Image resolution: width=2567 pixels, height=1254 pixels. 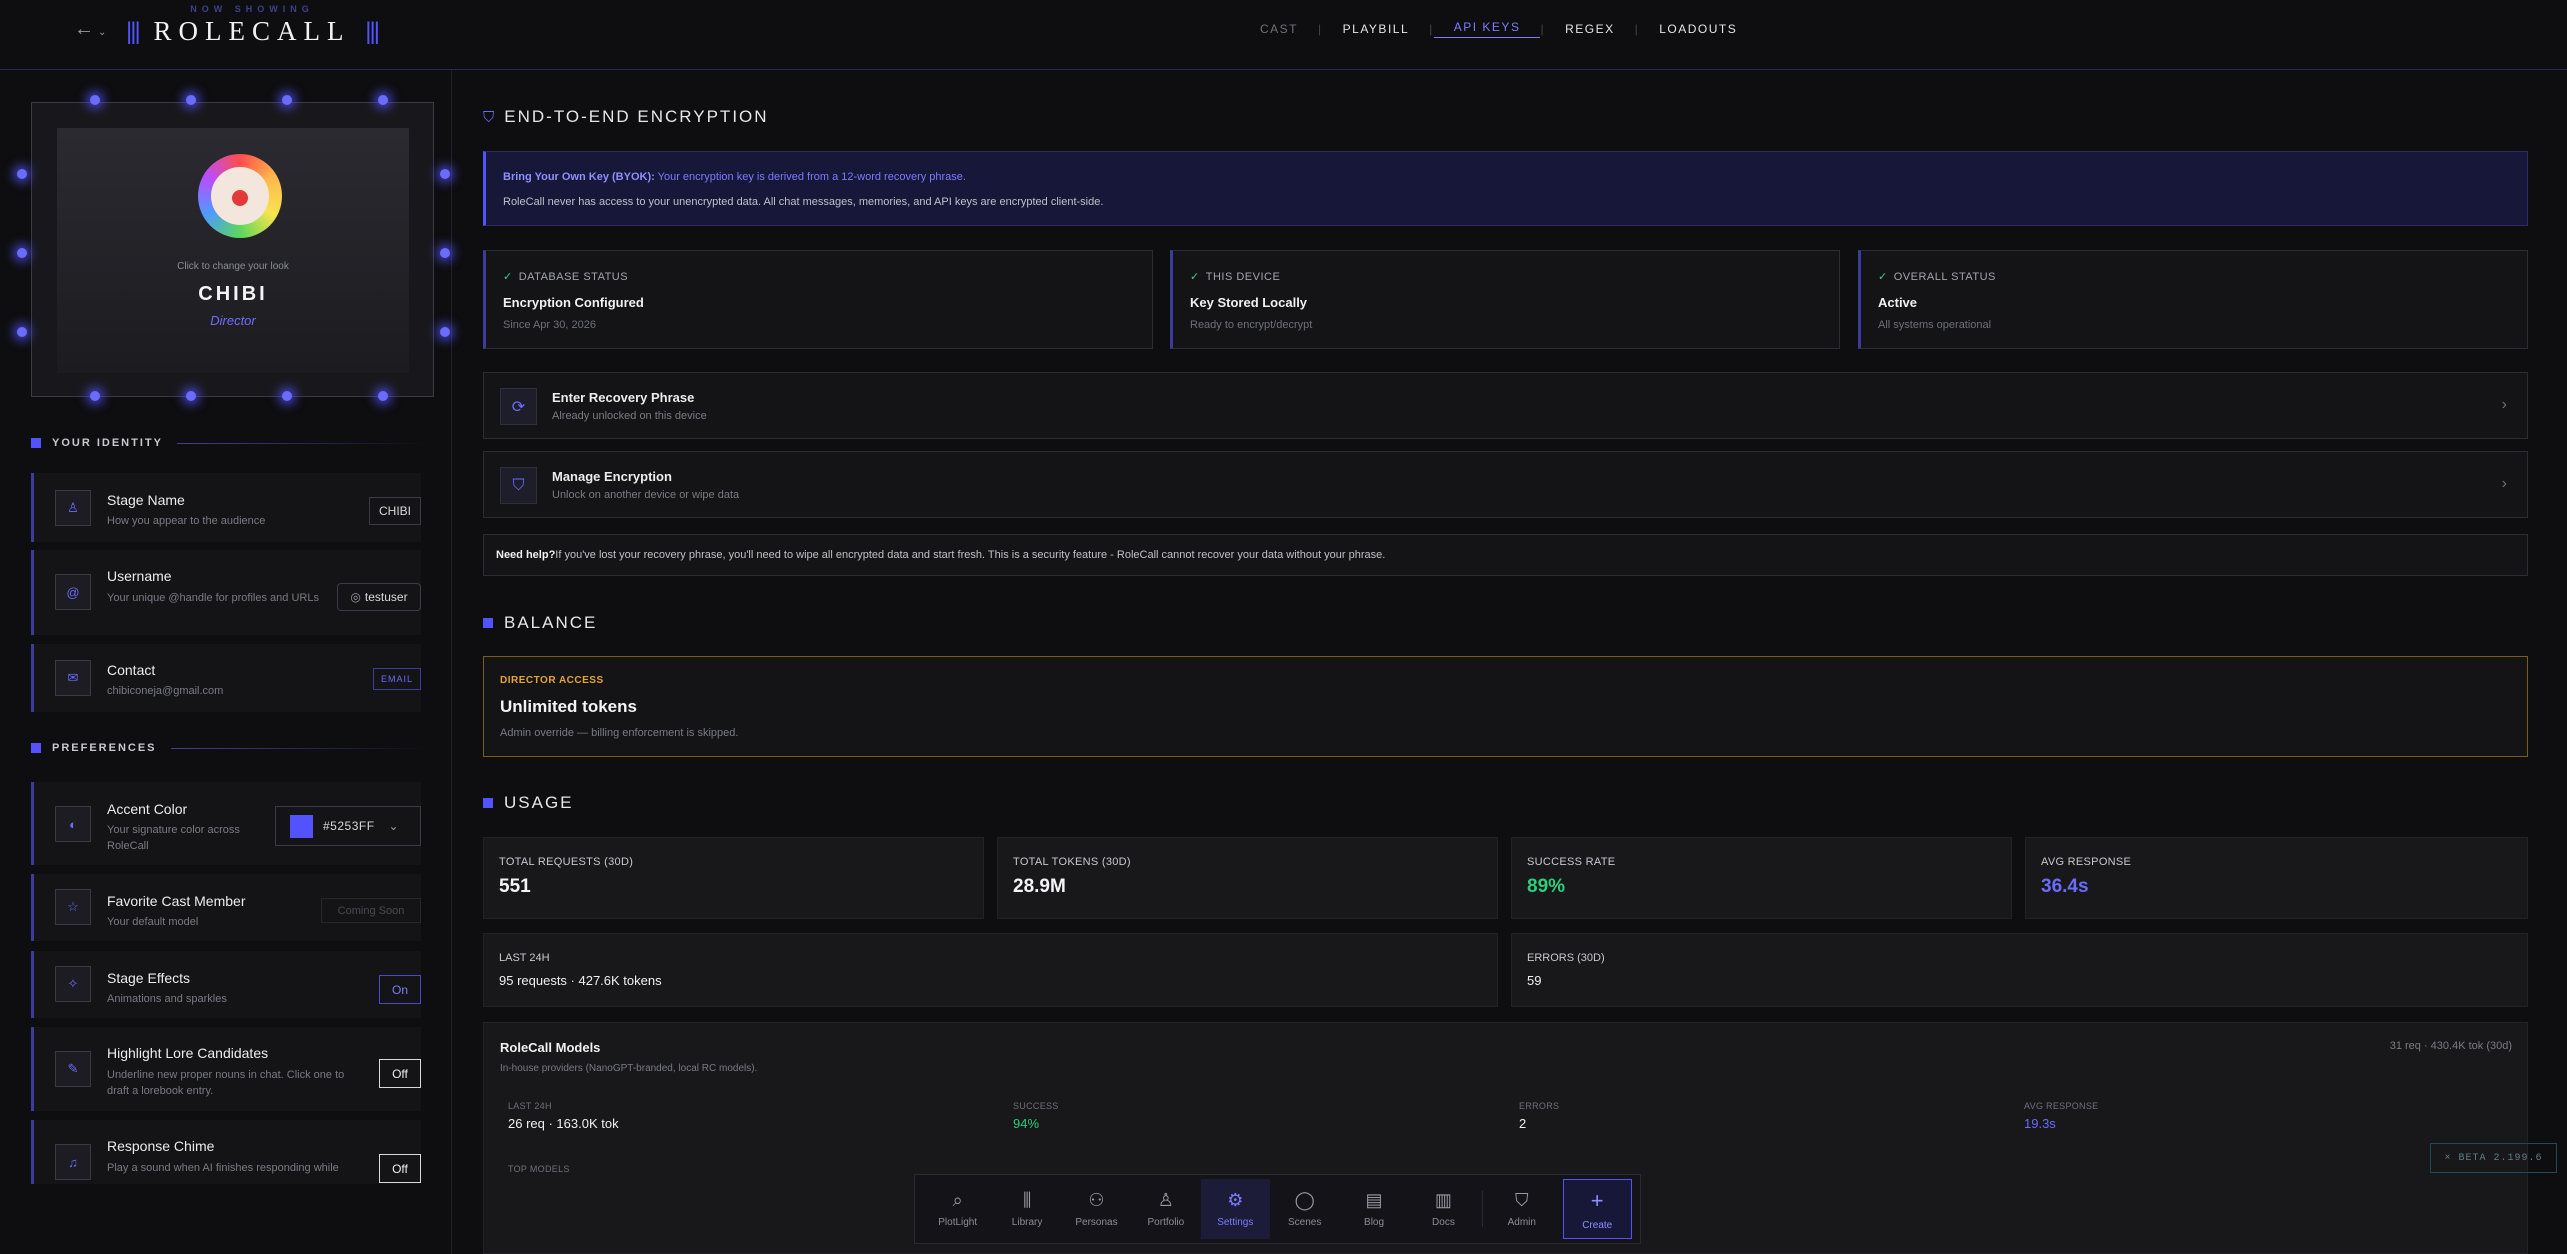 I want to click on dock-label: Portfolio, so click(x=1166, y=1222).